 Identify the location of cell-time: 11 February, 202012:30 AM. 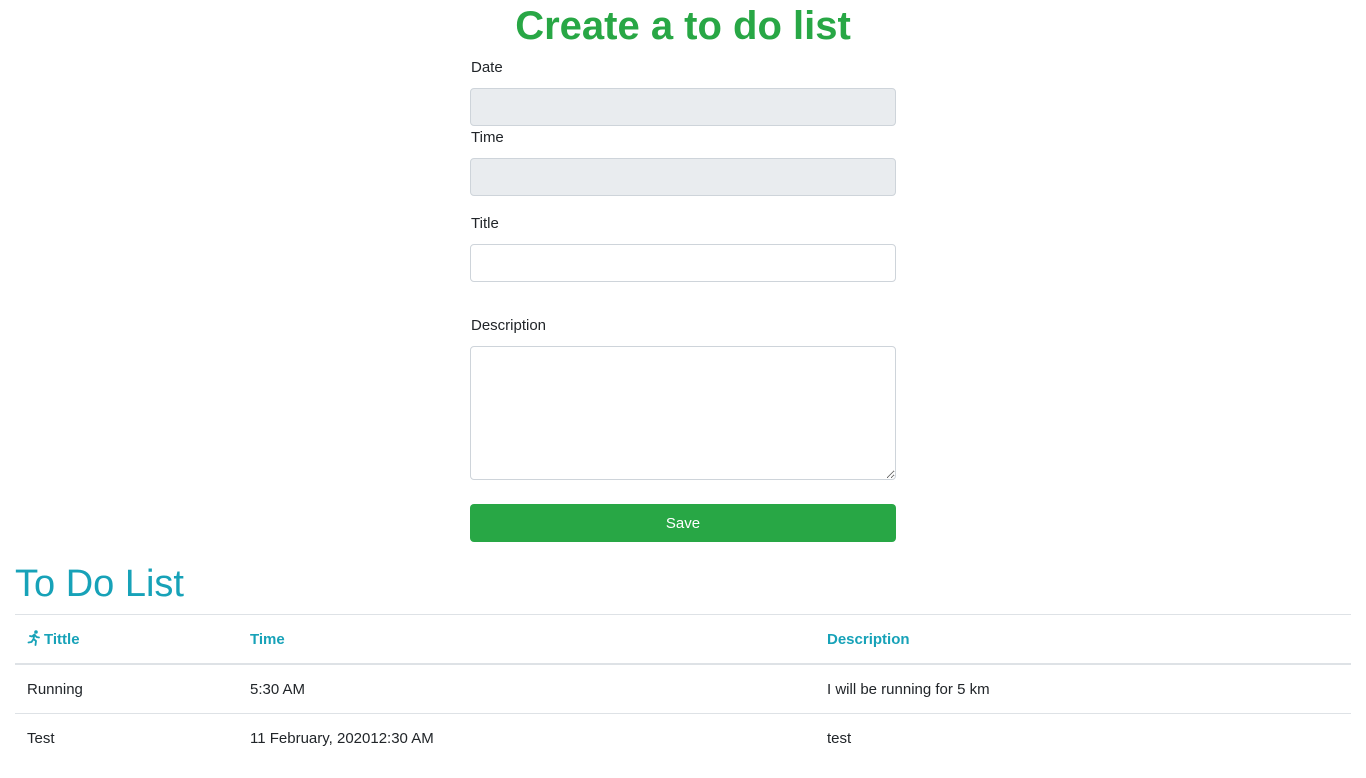
(526, 737).